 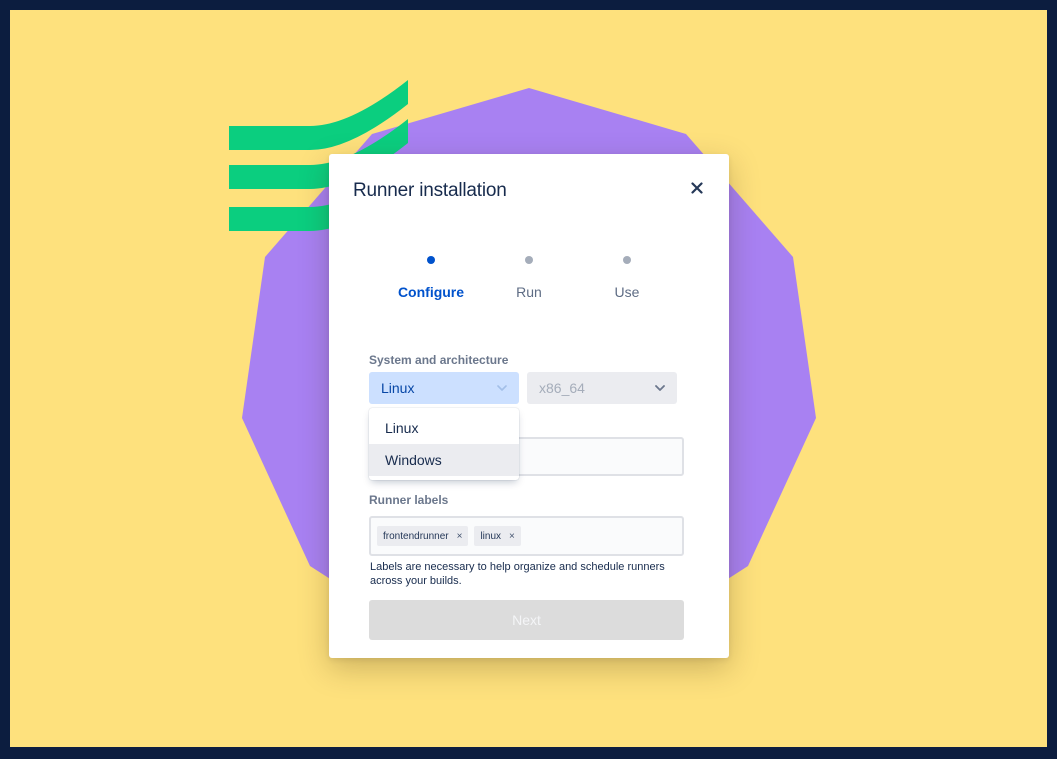 What do you see at coordinates (430, 190) in the screenshot?
I see `modal-title: Runner installation` at bounding box center [430, 190].